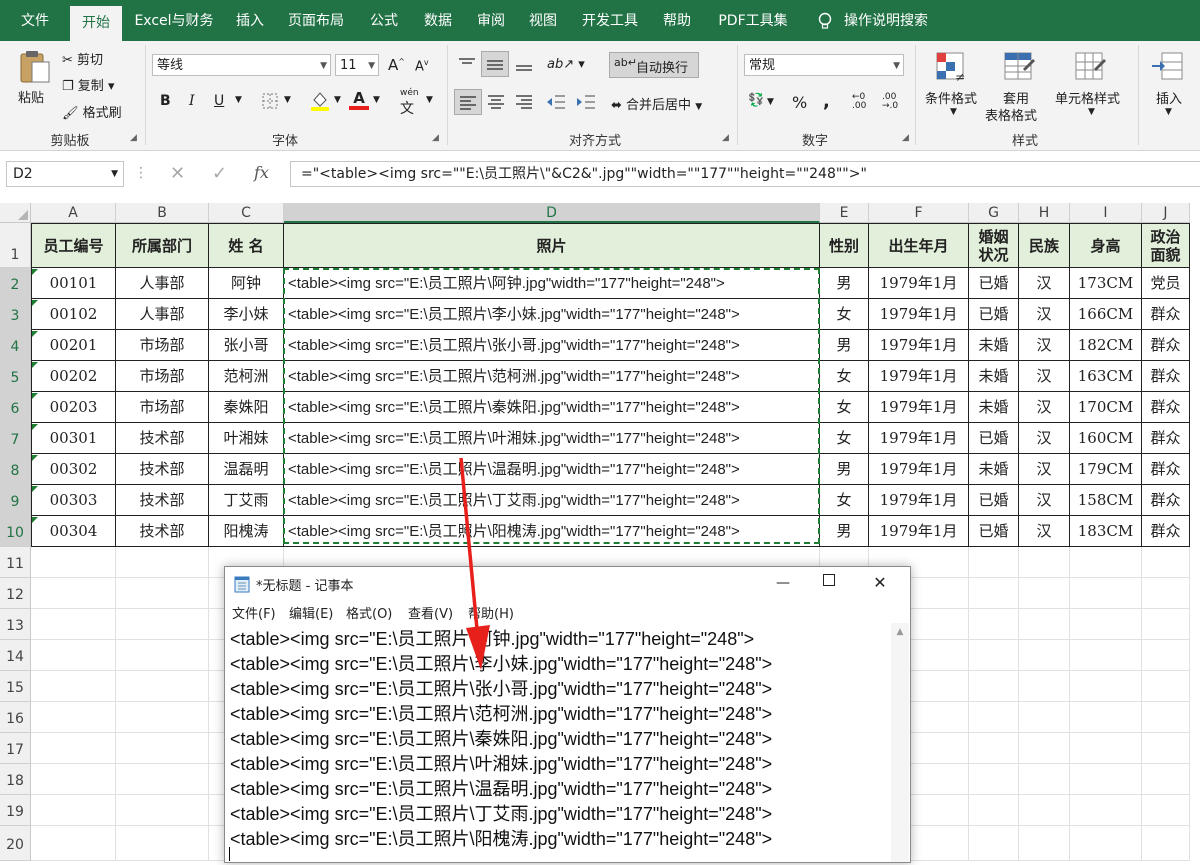 Image resolution: width=1200 pixels, height=865 pixels. I want to click on table-cell: 技术部, so click(162, 438).